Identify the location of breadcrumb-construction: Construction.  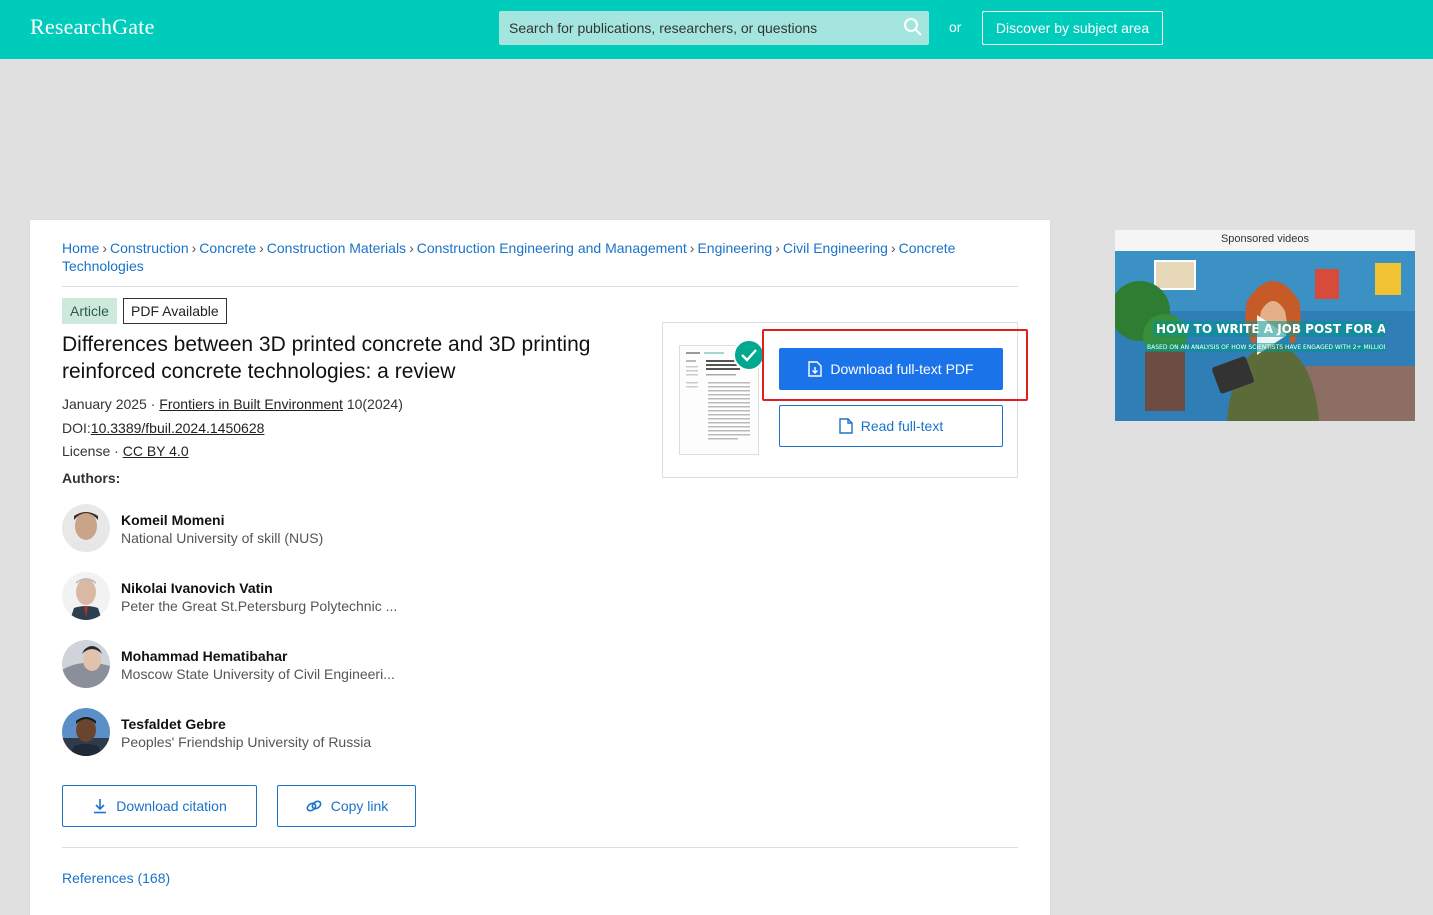
(149, 248).